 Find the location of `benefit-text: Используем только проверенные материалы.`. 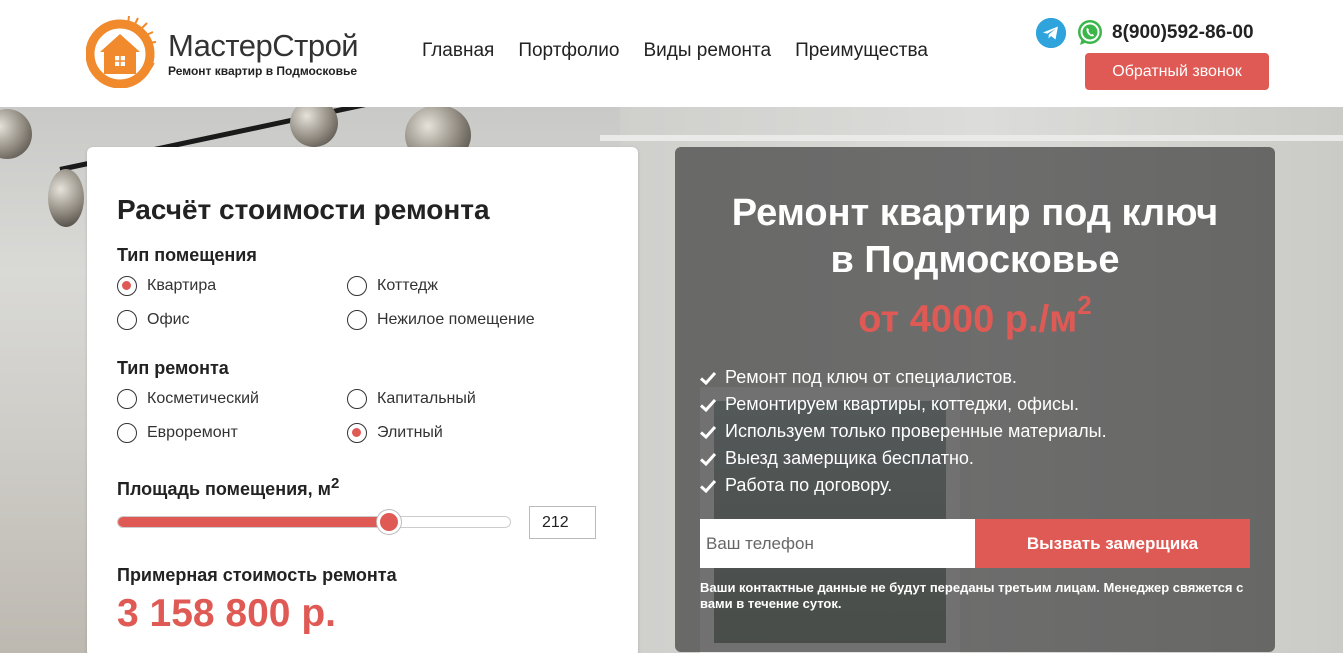

benefit-text: Используем только проверенные материалы. is located at coordinates (916, 431).